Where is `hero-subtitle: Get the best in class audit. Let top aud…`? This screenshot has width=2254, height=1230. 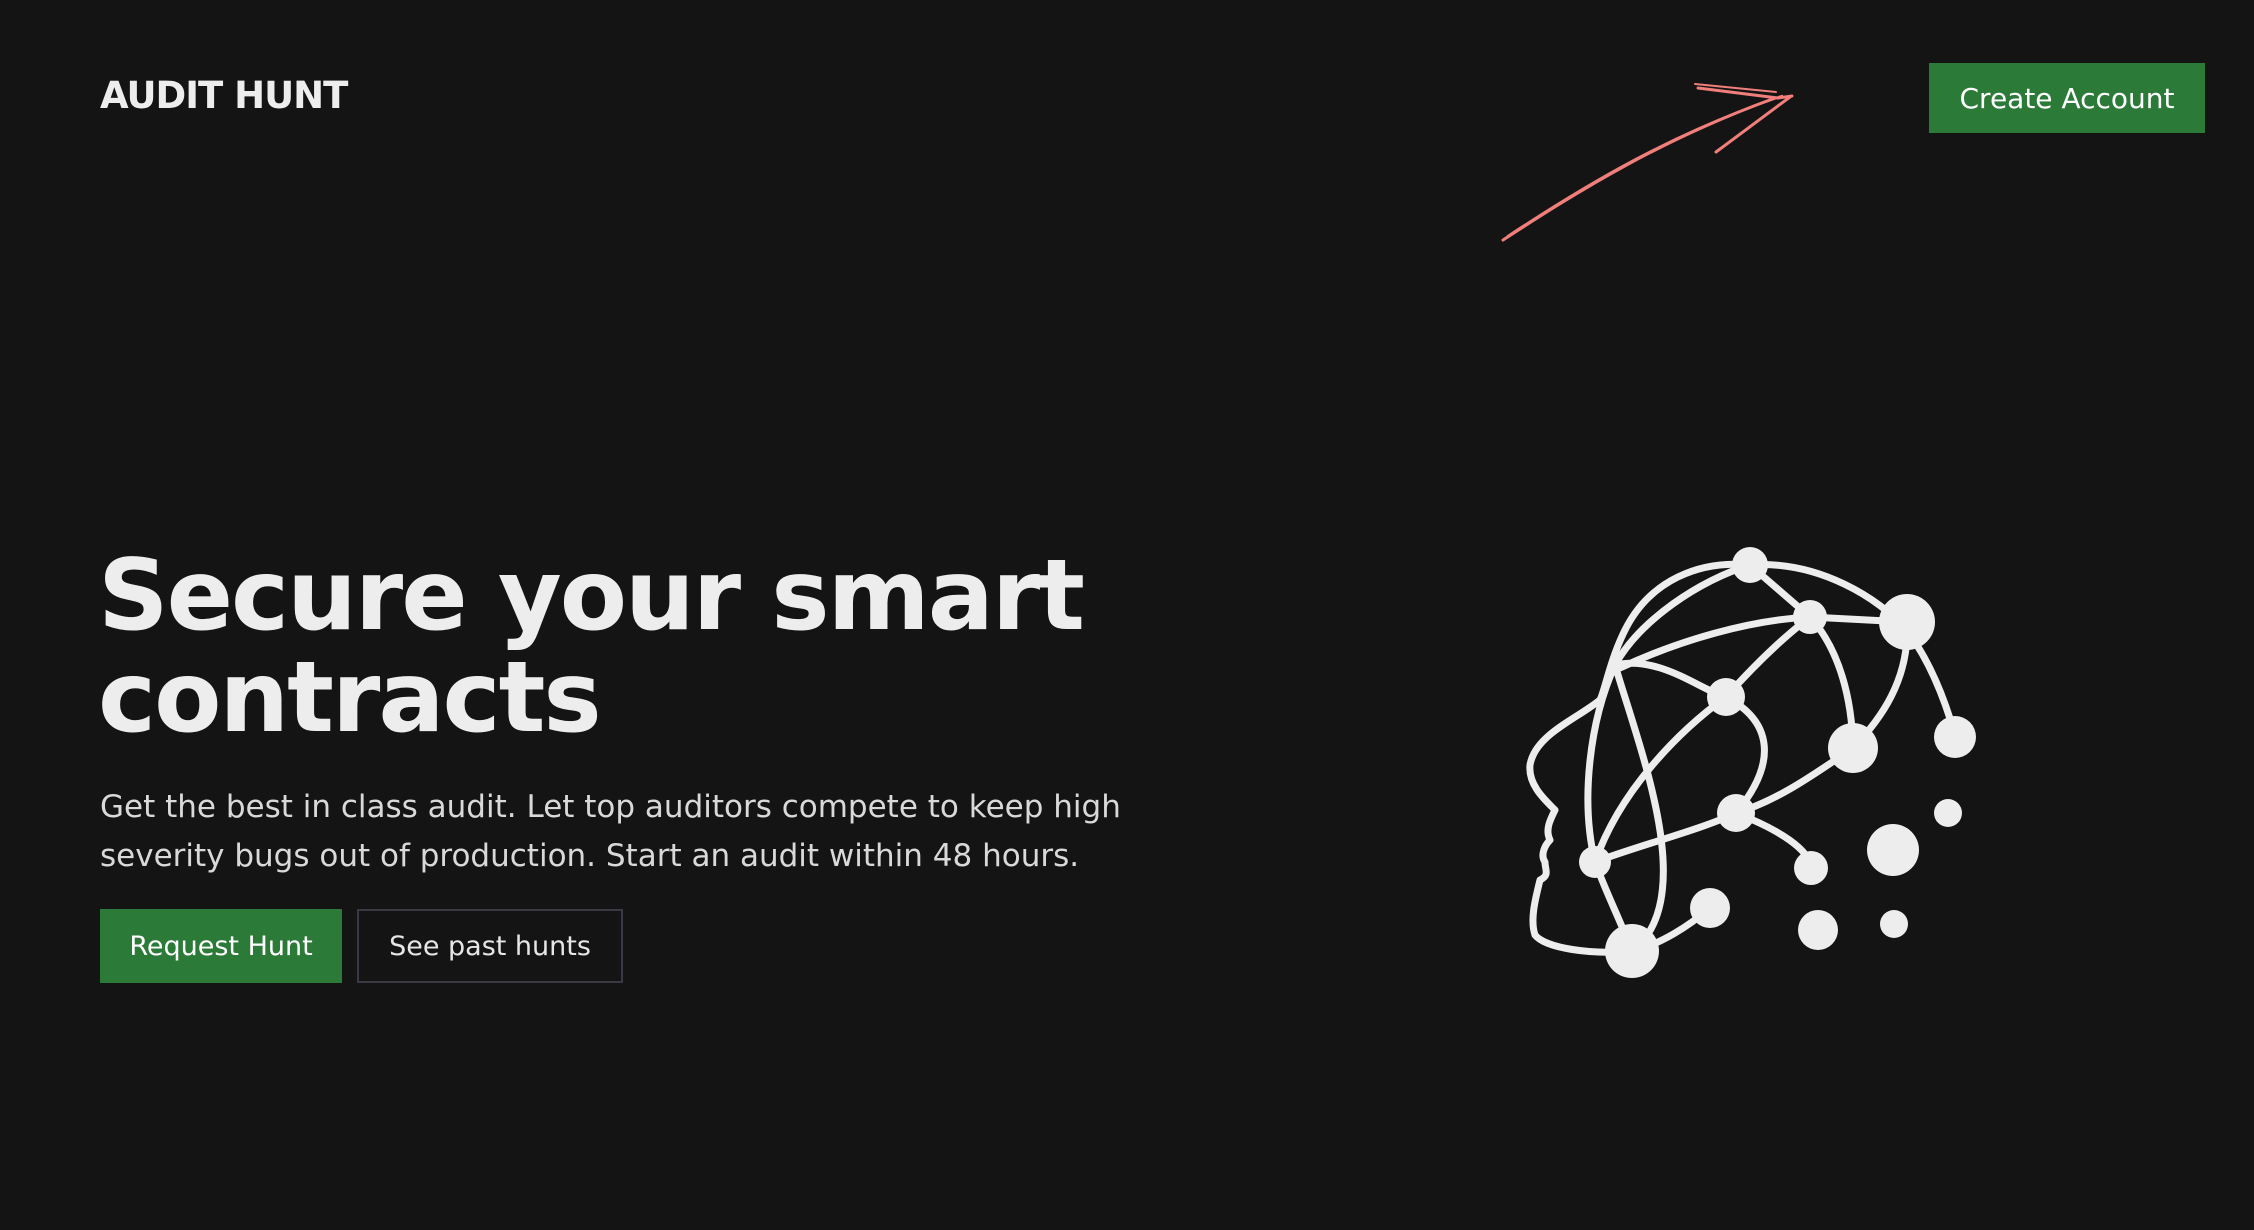 hero-subtitle: Get the best in class audit. Let top aud… is located at coordinates (640, 832).